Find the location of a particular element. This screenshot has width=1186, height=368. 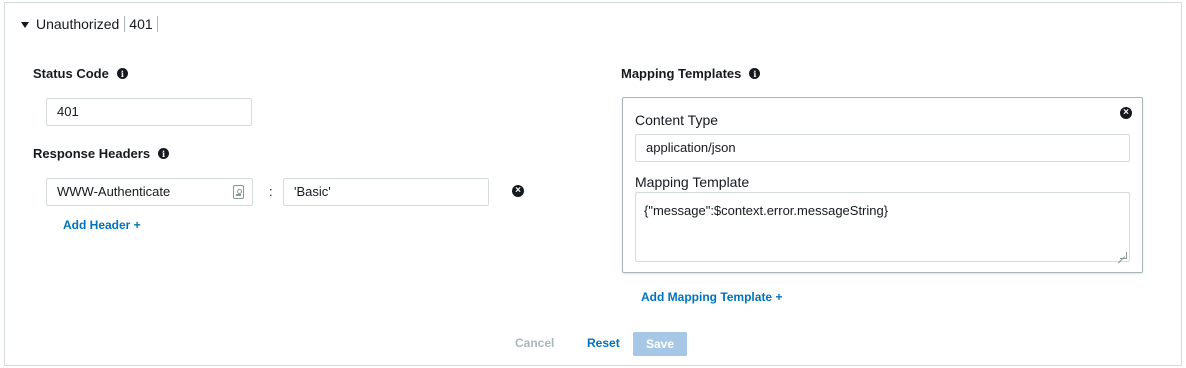

mapping-template-text: {"message":$context.error.messageString} is located at coordinates (766, 210).